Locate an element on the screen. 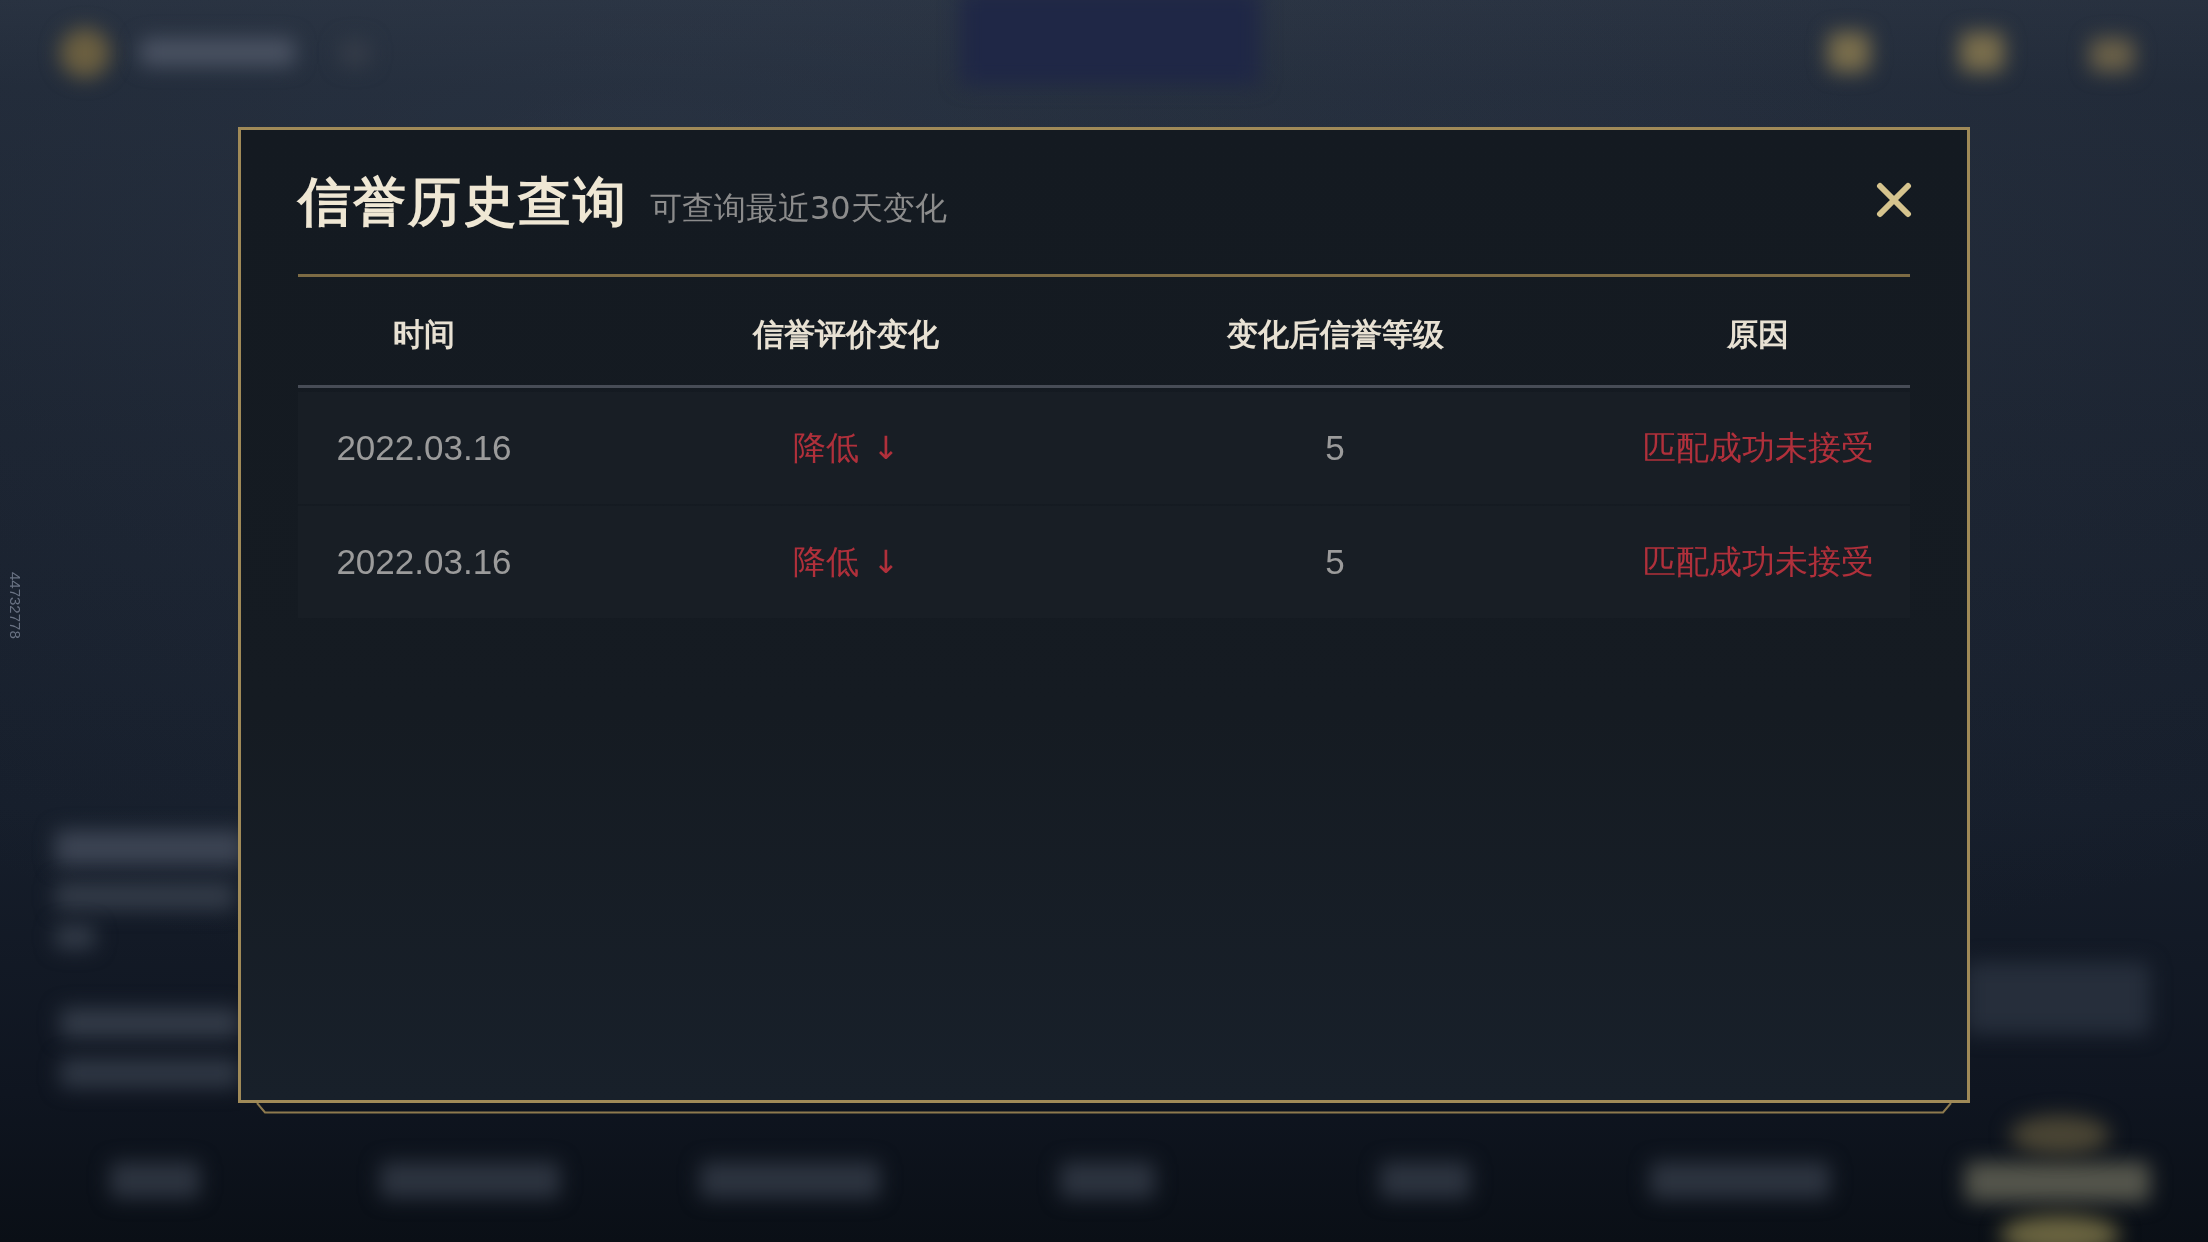  dialog-title: 信誉历史查询 is located at coordinates (463, 202).